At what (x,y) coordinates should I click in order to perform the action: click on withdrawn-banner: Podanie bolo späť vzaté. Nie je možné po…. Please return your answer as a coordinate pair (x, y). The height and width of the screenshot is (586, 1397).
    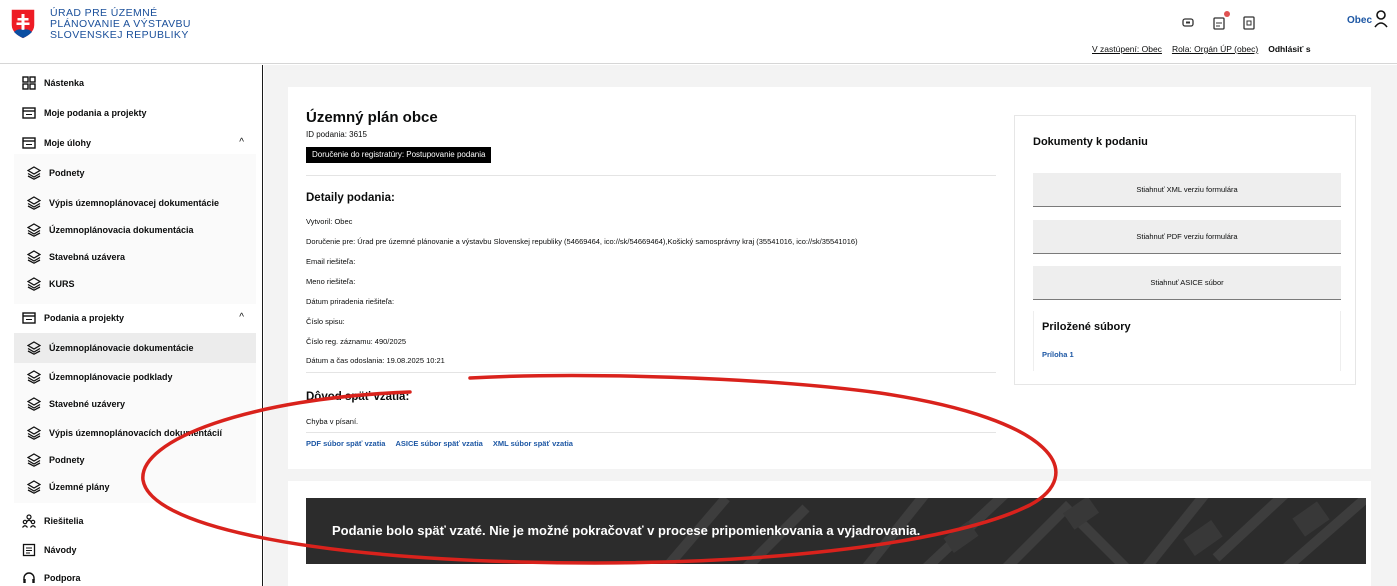
    Looking at the image, I should click on (836, 531).